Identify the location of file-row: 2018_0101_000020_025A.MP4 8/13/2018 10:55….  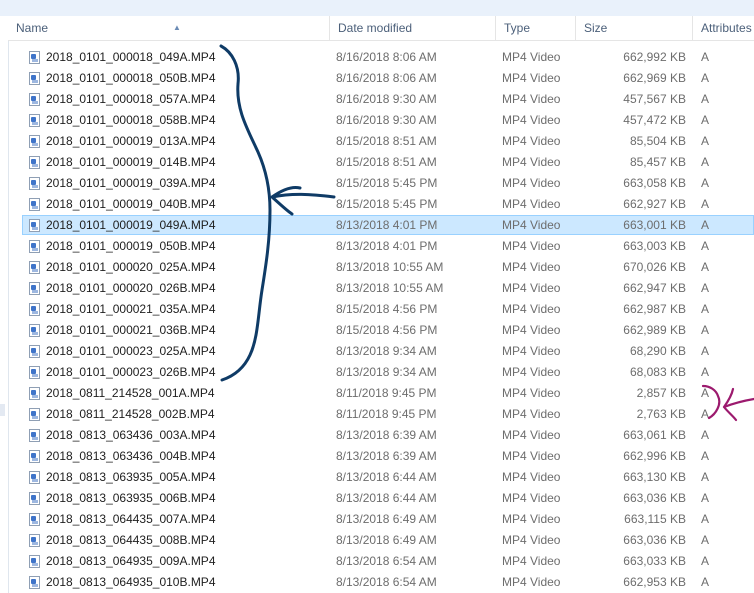
(381, 267).